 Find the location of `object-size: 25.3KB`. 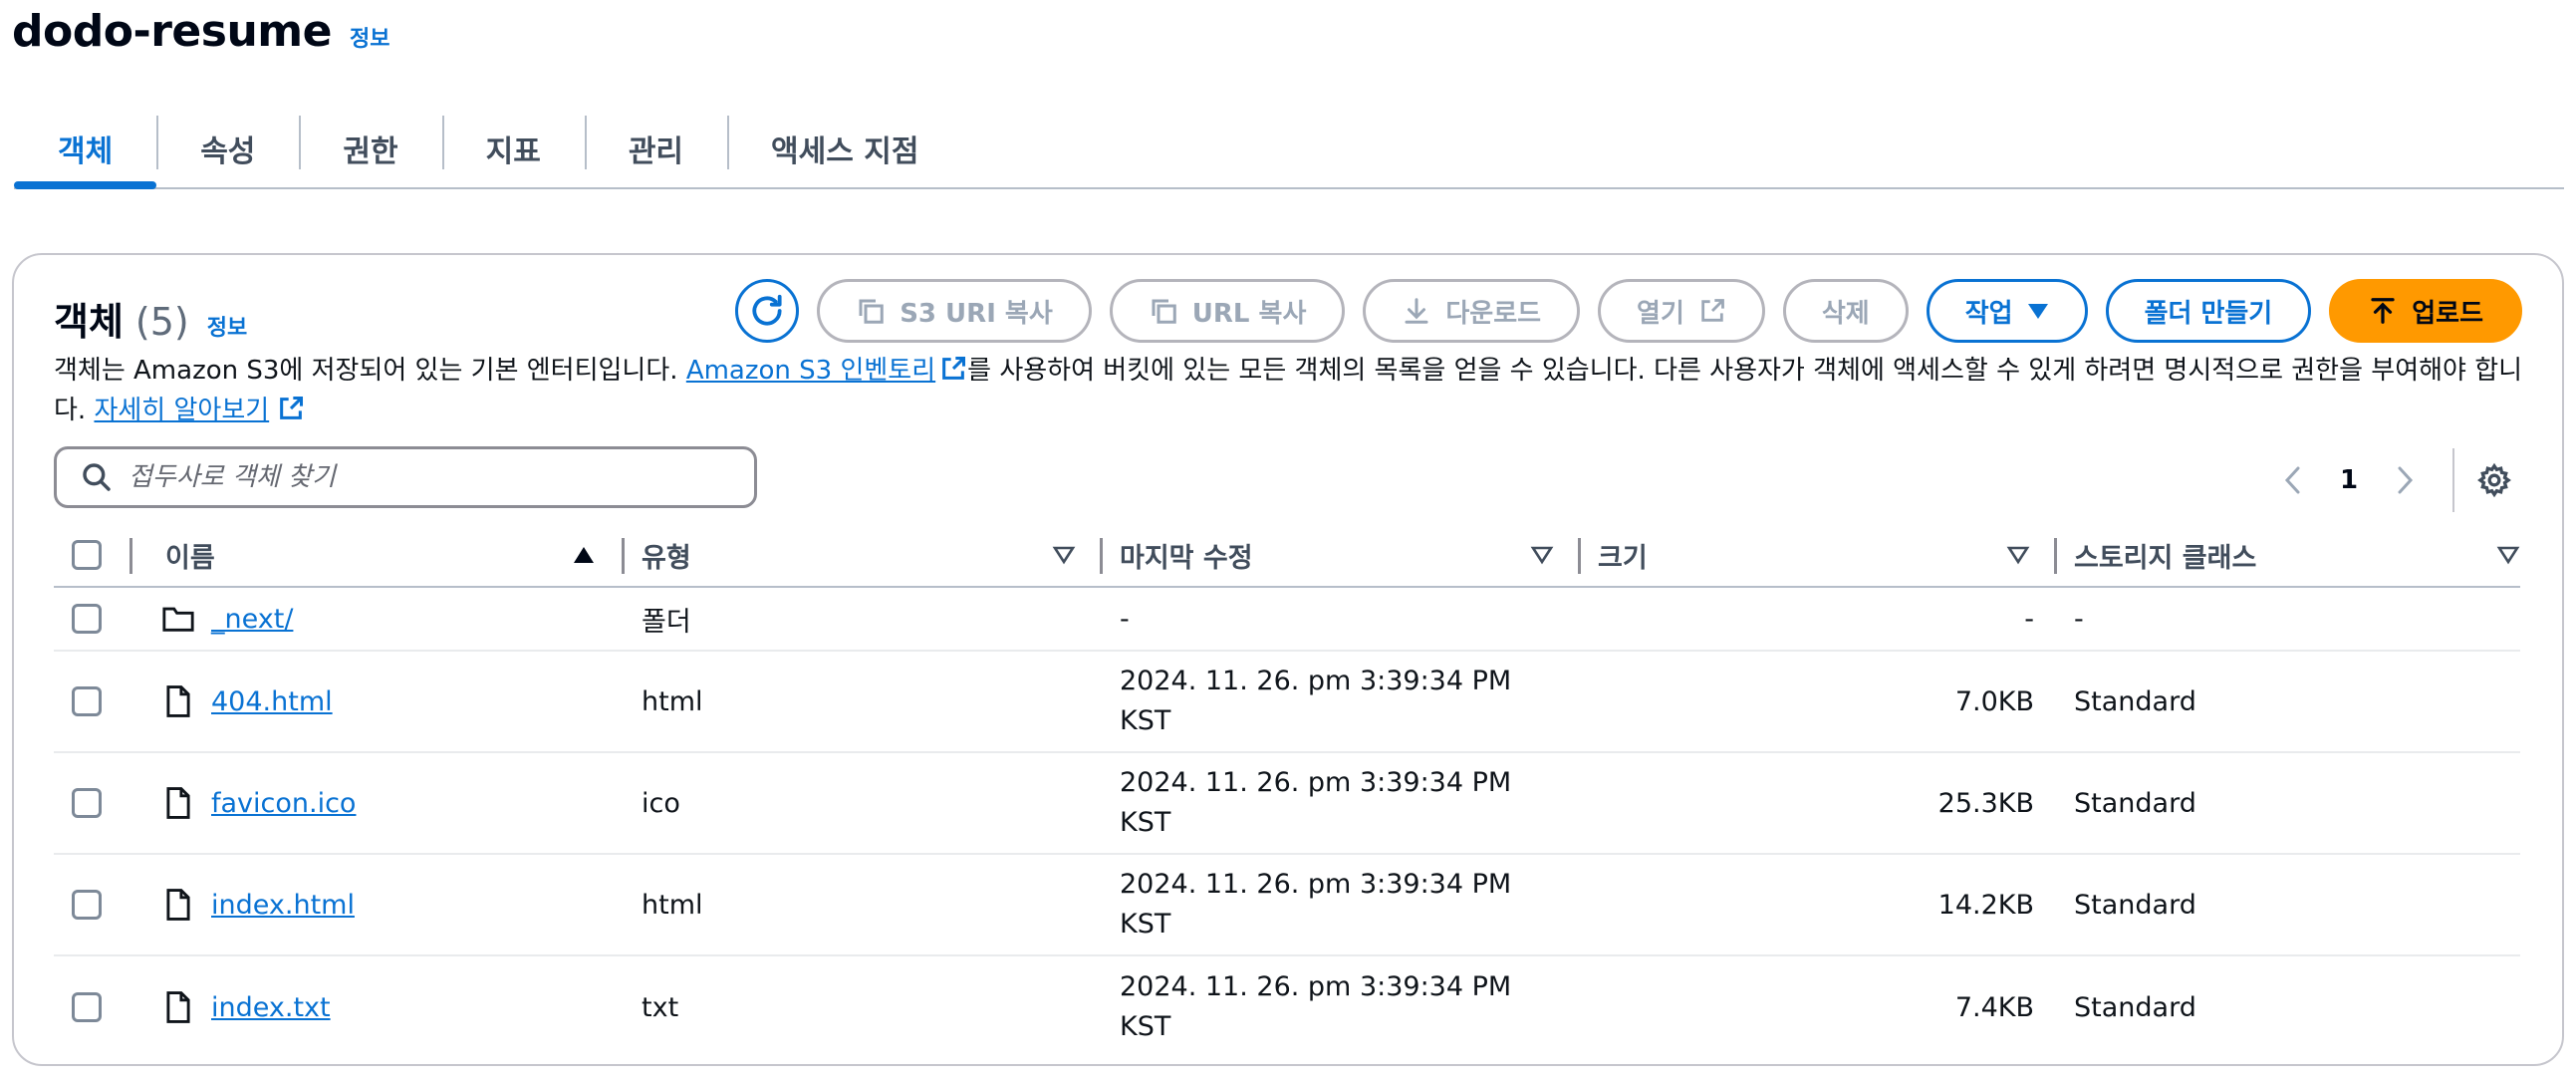

object-size: 25.3KB is located at coordinates (1985, 803).